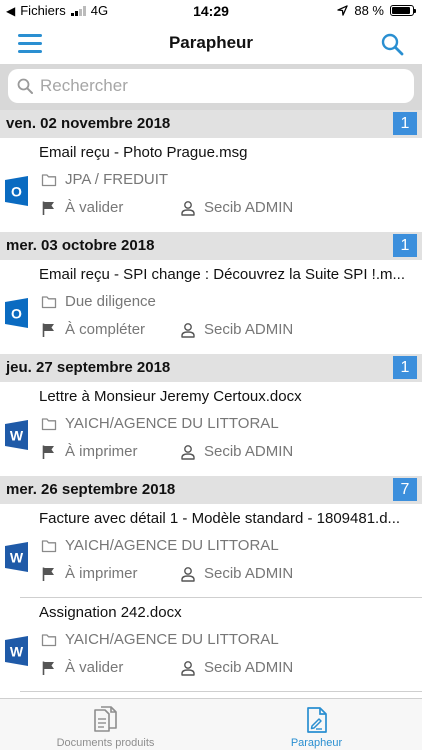  I want to click on documents-icon, so click(105, 719).